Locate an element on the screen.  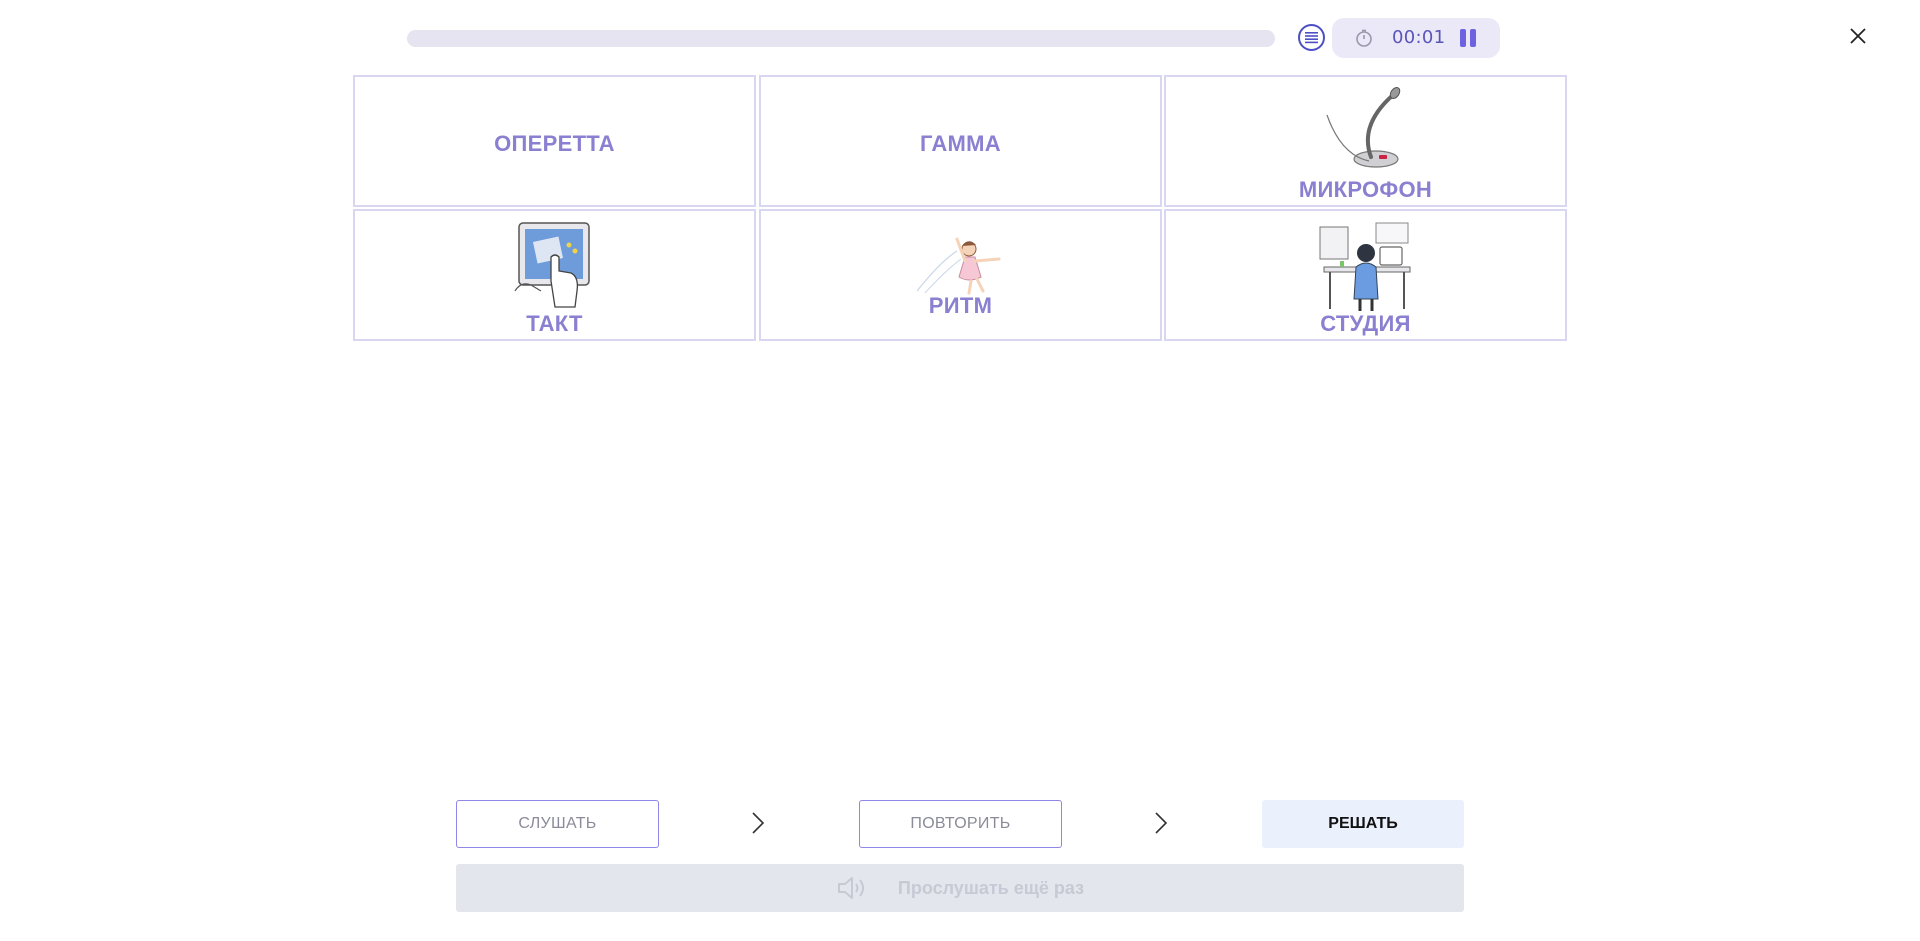
replay-label: Прослушать ещё раз is located at coordinates (991, 887).